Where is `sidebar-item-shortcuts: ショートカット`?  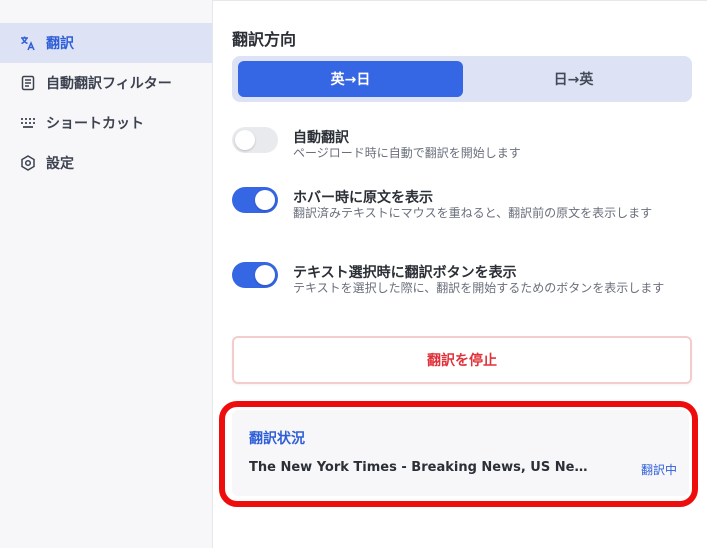
sidebar-item-shortcuts: ショートカット is located at coordinates (106, 123).